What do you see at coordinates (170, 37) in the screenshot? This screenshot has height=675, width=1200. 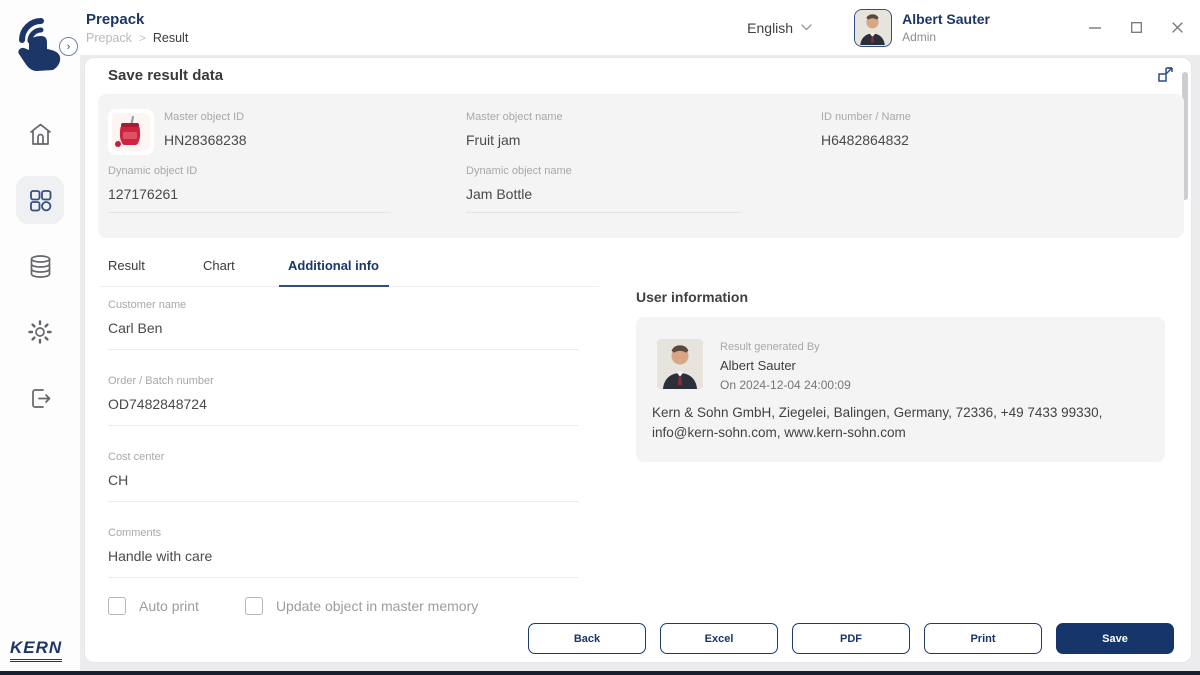 I see `breadcrumb-current: Result` at bounding box center [170, 37].